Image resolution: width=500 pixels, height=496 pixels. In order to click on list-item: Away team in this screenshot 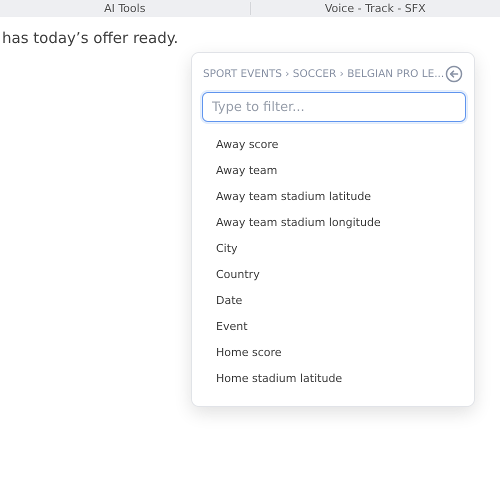, I will do `click(247, 171)`.